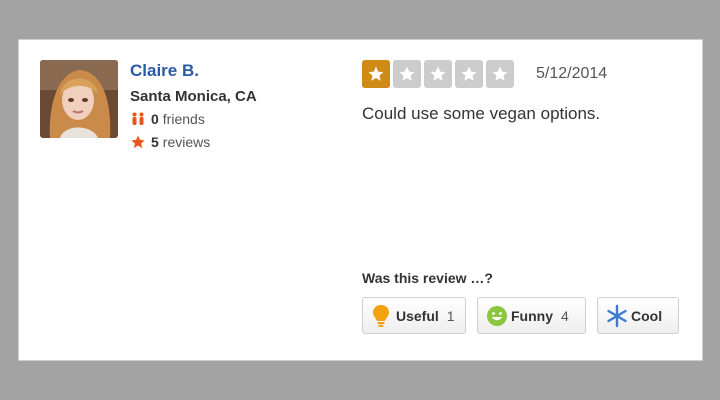 The width and height of the screenshot is (720, 400). What do you see at coordinates (572, 73) in the screenshot?
I see `review-date: 5/12/2014` at bounding box center [572, 73].